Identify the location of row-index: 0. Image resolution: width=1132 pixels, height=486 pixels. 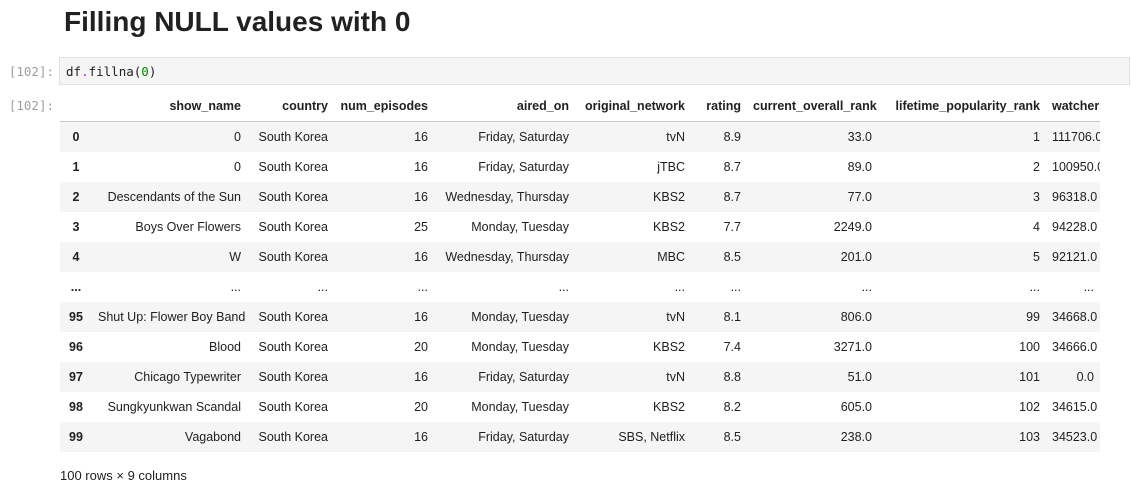
(76, 137).